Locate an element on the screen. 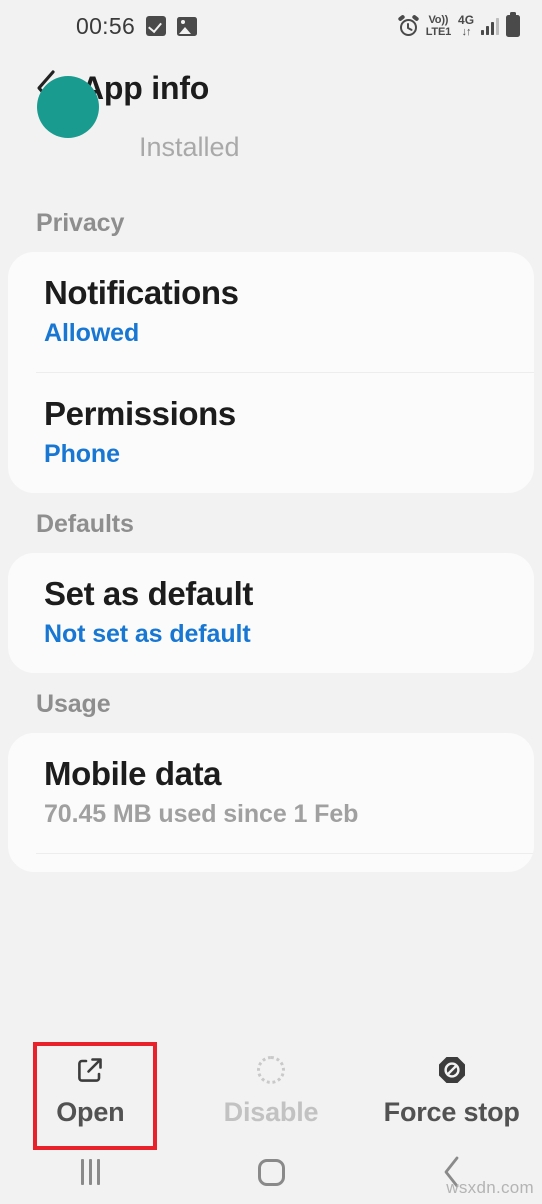 The width and height of the screenshot is (542, 1204). recents-button is located at coordinates (90, 1172).